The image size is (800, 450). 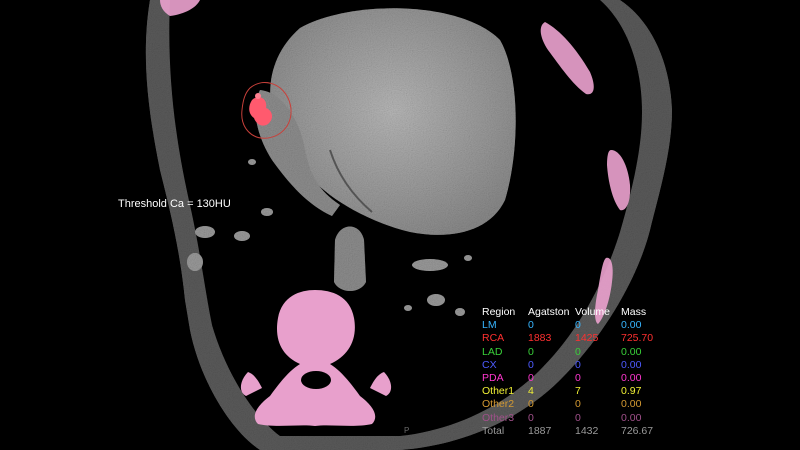 I want to click on orientation-marker: P, so click(x=407, y=430).